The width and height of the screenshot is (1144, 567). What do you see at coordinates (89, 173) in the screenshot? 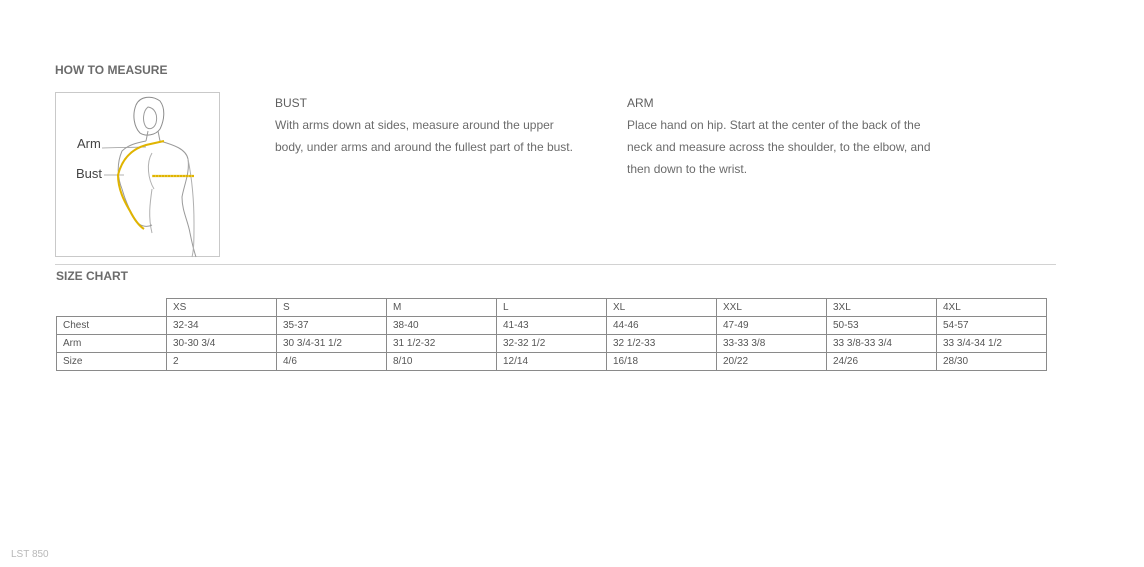
I see `bust-measure-label: Bust` at bounding box center [89, 173].